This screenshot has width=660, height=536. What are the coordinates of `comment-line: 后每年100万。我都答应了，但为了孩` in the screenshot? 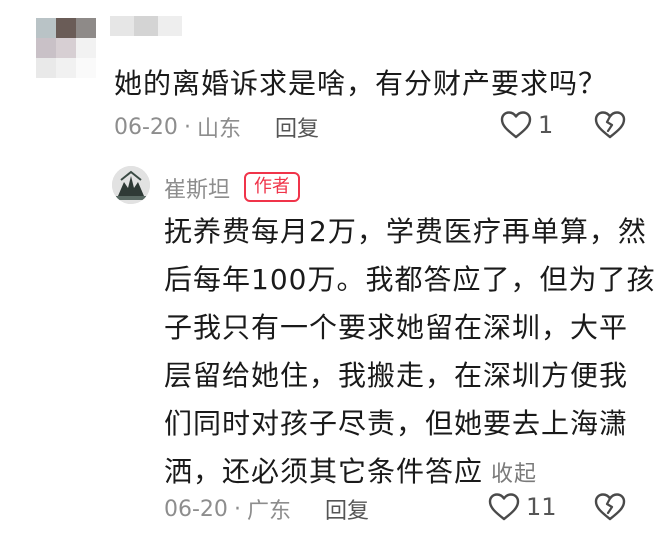 It's located at (410, 279).